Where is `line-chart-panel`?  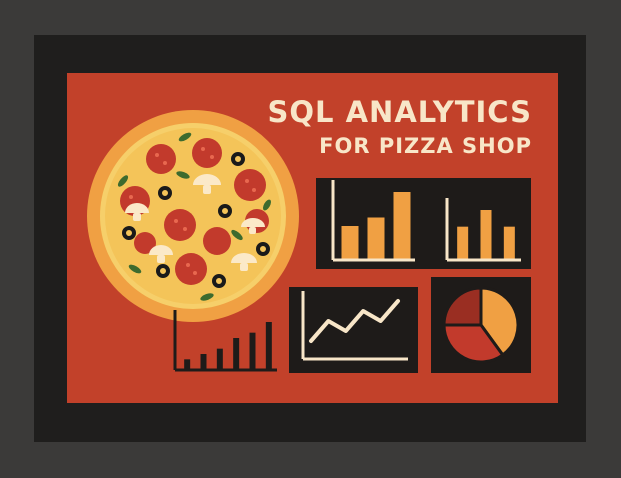 line-chart-panel is located at coordinates (353, 330).